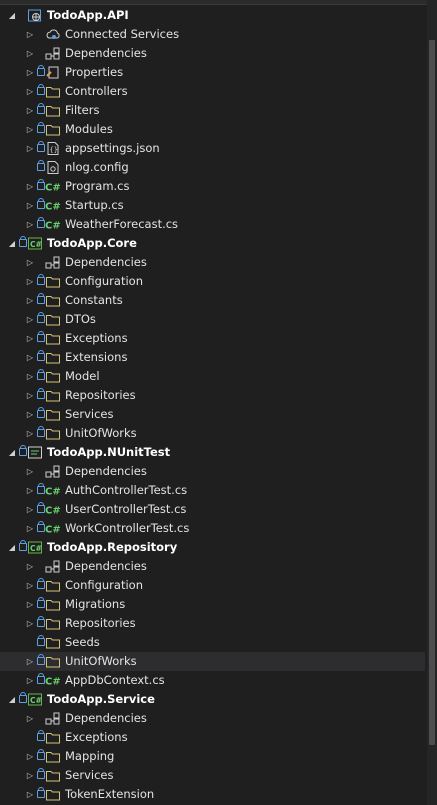  I want to click on tree-node: ▷ C# AppDbContext.cs, so click(212, 680).